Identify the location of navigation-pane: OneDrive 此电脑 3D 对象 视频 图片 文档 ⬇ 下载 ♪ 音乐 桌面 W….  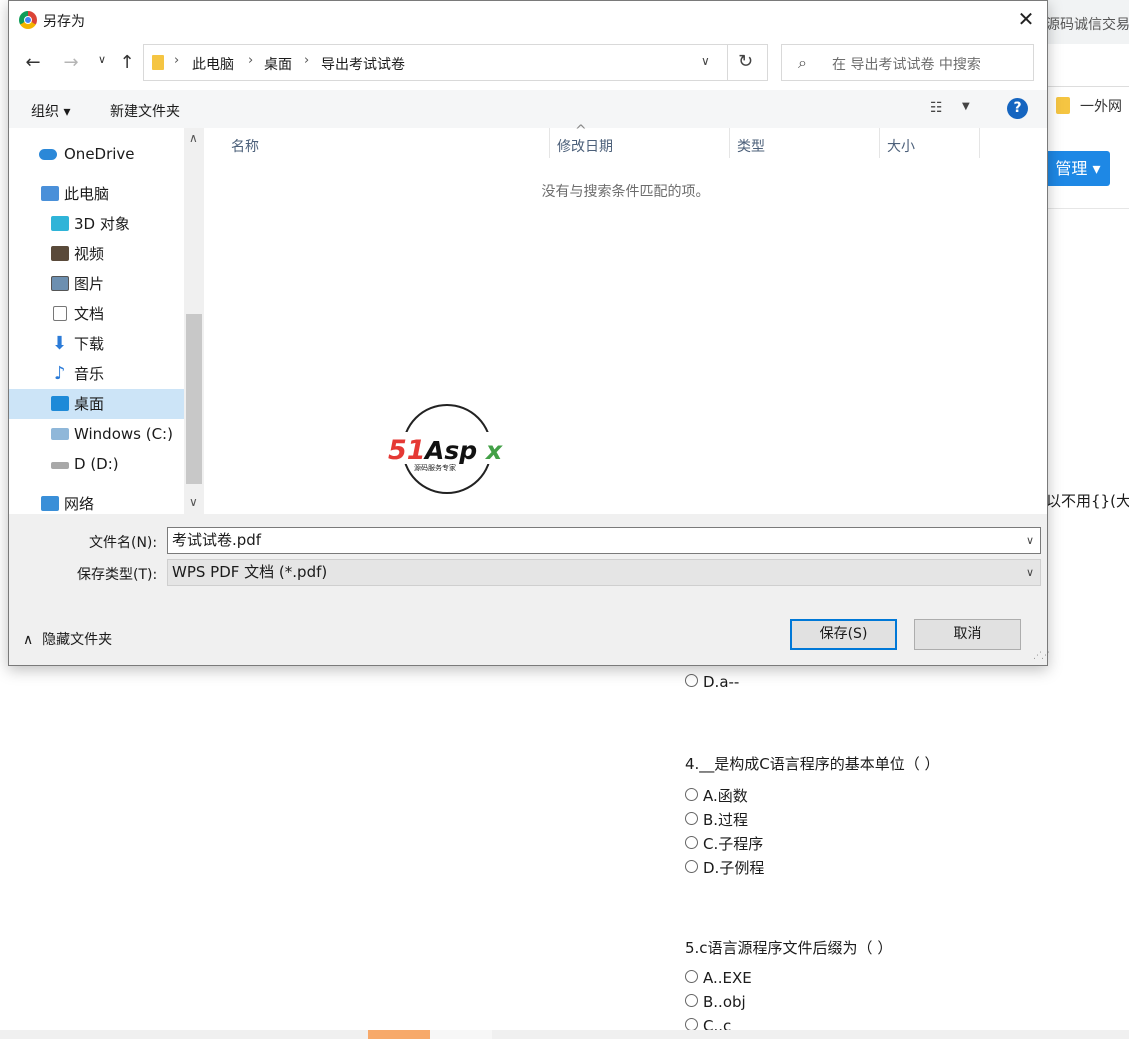
(106, 321).